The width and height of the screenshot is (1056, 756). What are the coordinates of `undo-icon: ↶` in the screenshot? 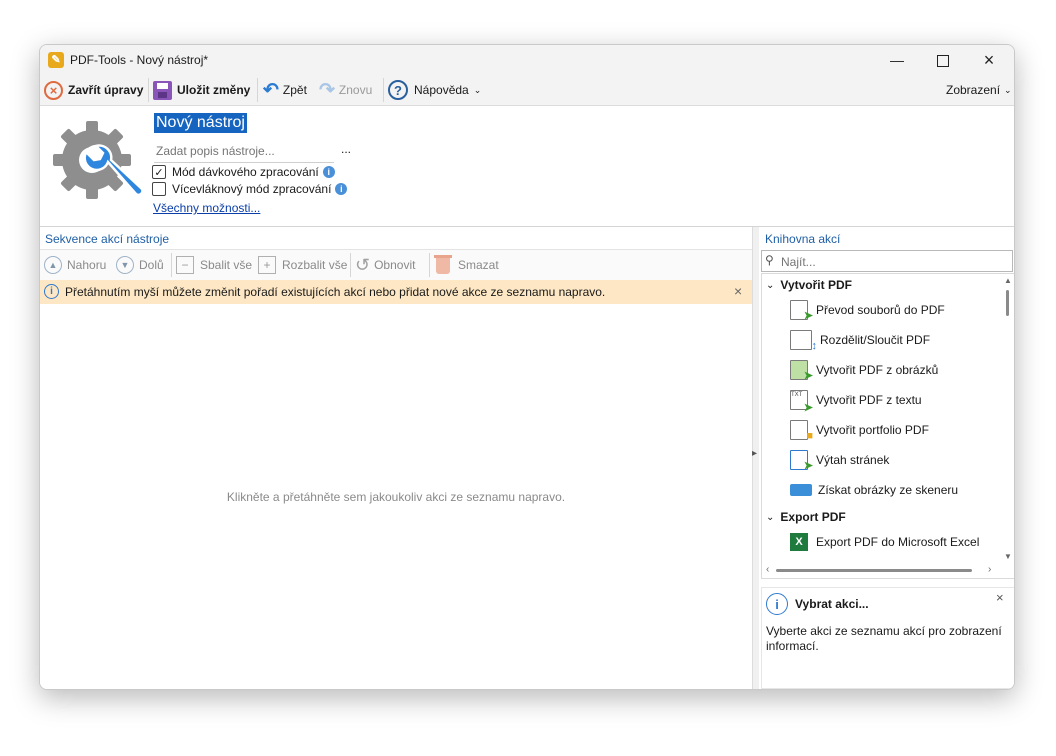 It's located at (271, 90).